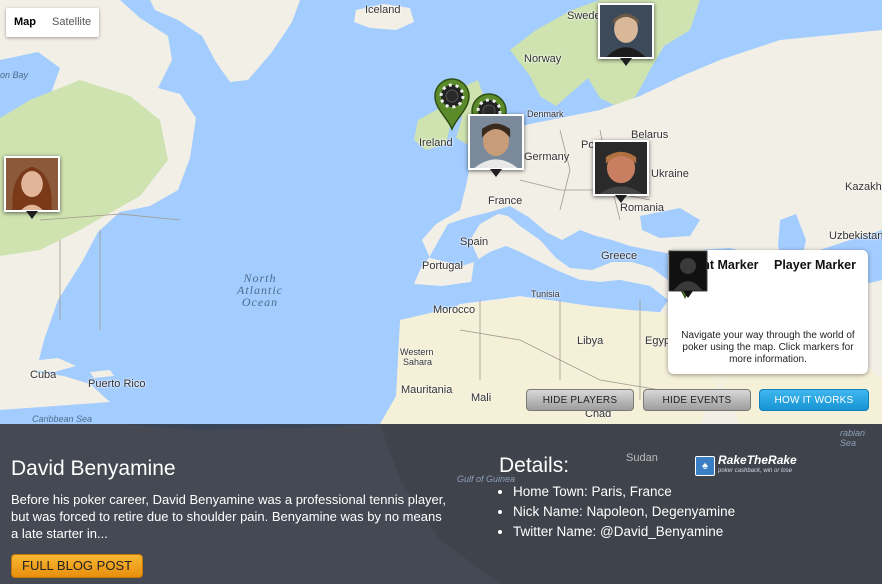 The height and width of the screenshot is (584, 882). Describe the element at coordinates (71, 22) in the screenshot. I see `map-type-satellite-button: Satellite` at that location.